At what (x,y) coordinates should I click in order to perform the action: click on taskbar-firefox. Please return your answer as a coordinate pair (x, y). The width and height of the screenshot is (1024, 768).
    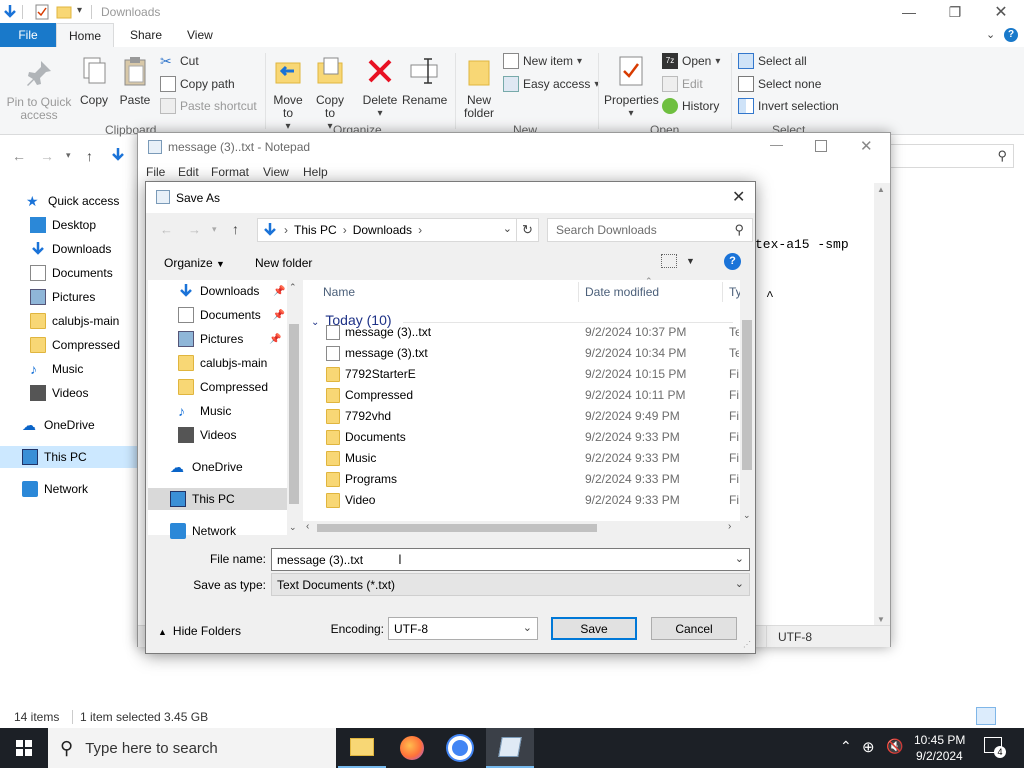
    Looking at the image, I should click on (412, 748).